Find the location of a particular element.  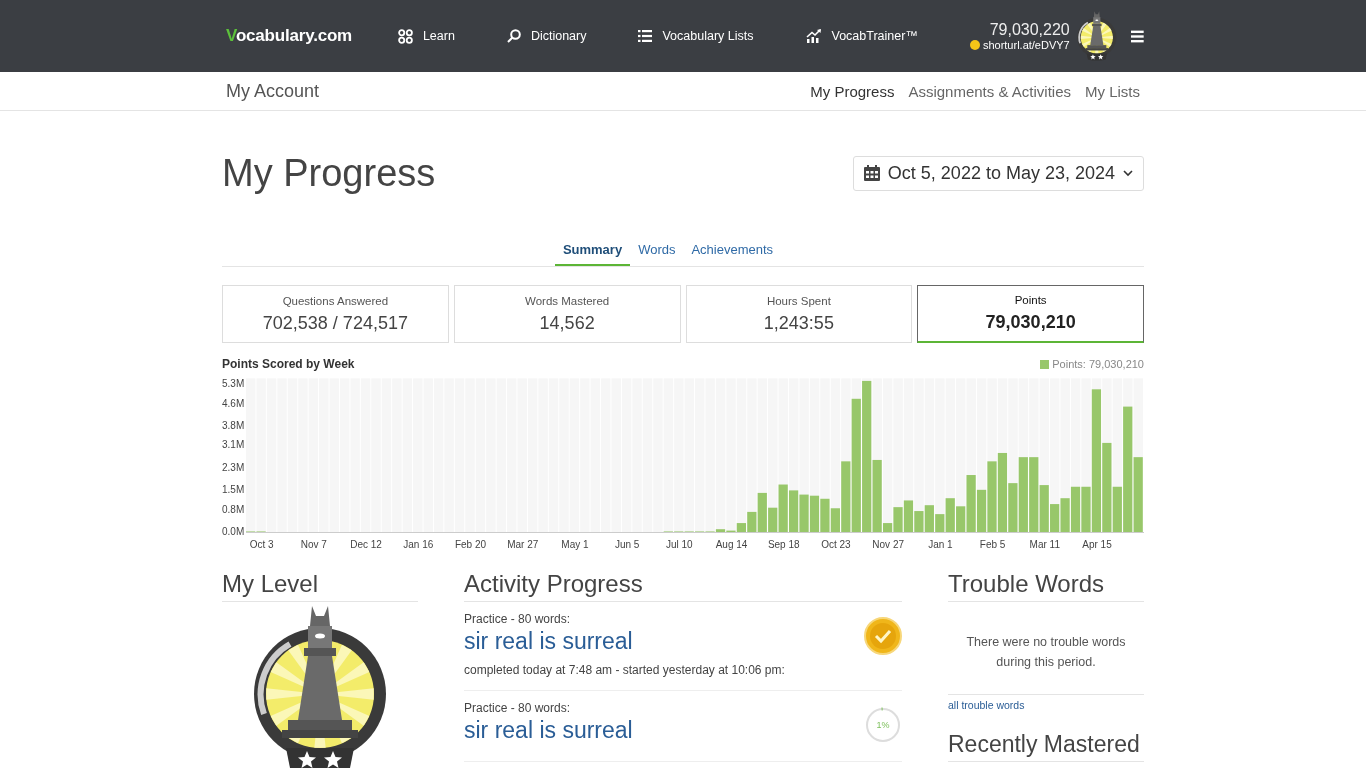

x-axis-label: Feb 20 is located at coordinates (470, 544).